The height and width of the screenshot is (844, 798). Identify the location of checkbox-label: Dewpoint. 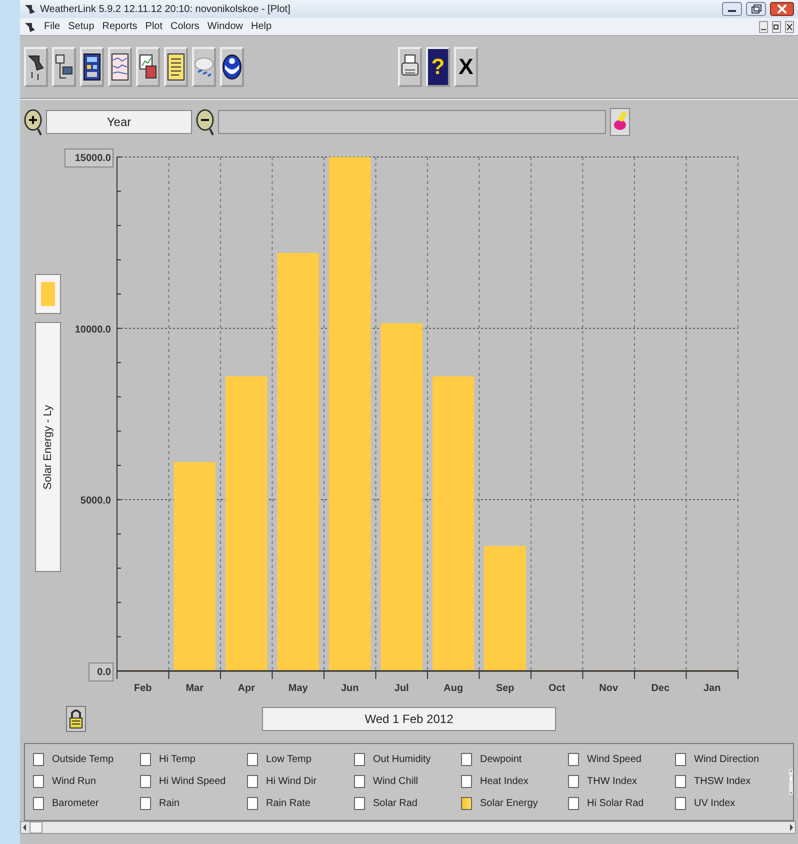
(501, 759).